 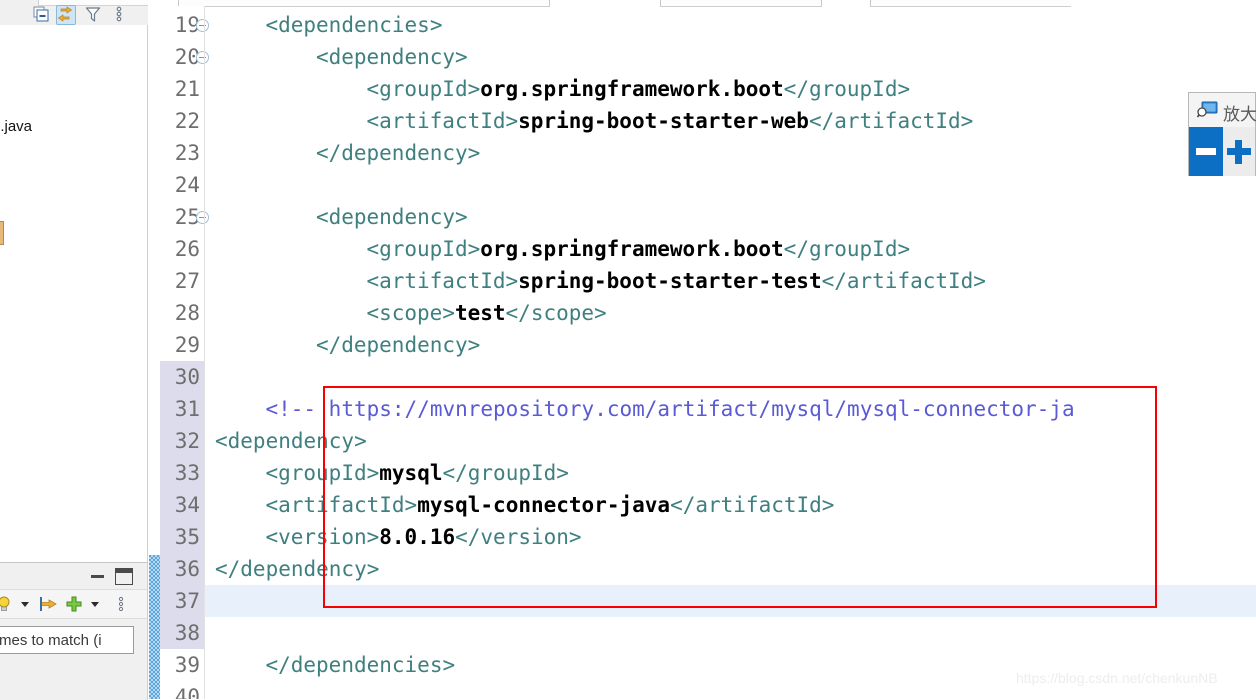 I want to click on search-view-toolbar, so click(x=73, y=604).